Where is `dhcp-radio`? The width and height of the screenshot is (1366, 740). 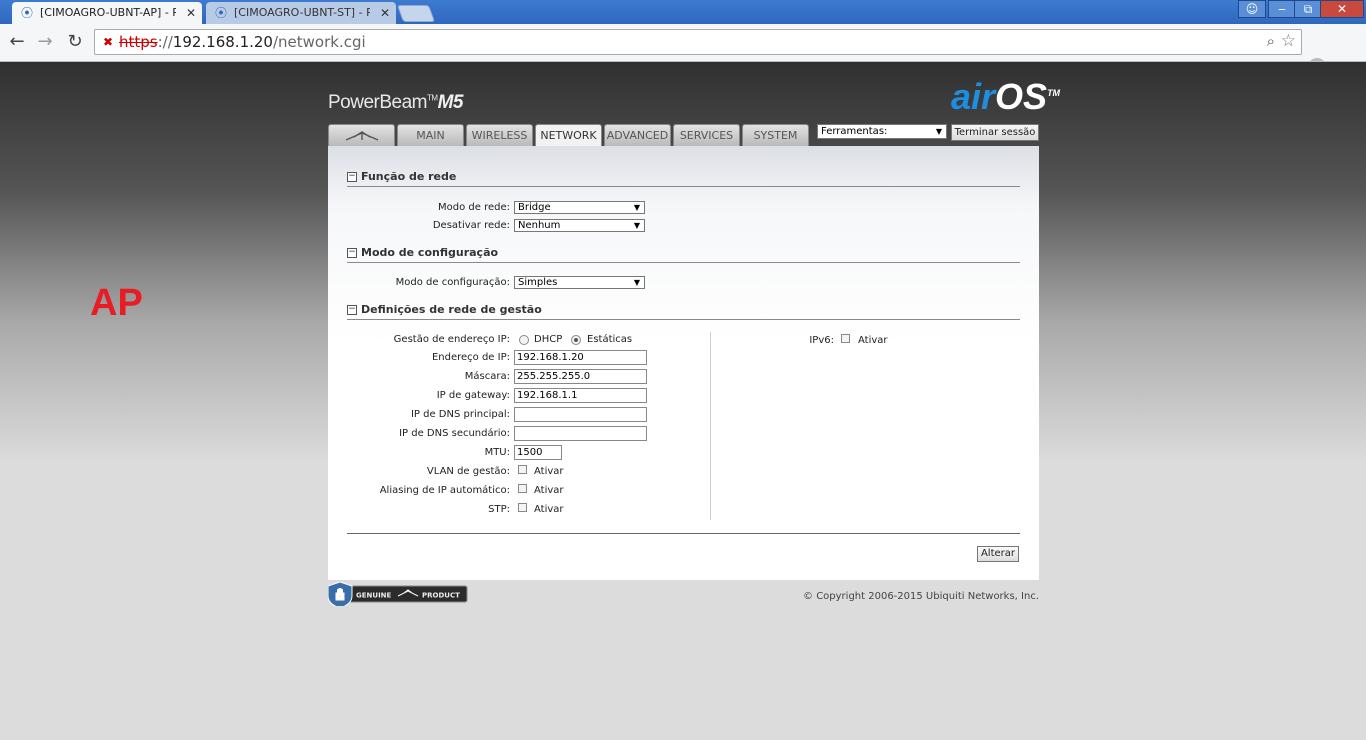
dhcp-radio is located at coordinates (524, 340).